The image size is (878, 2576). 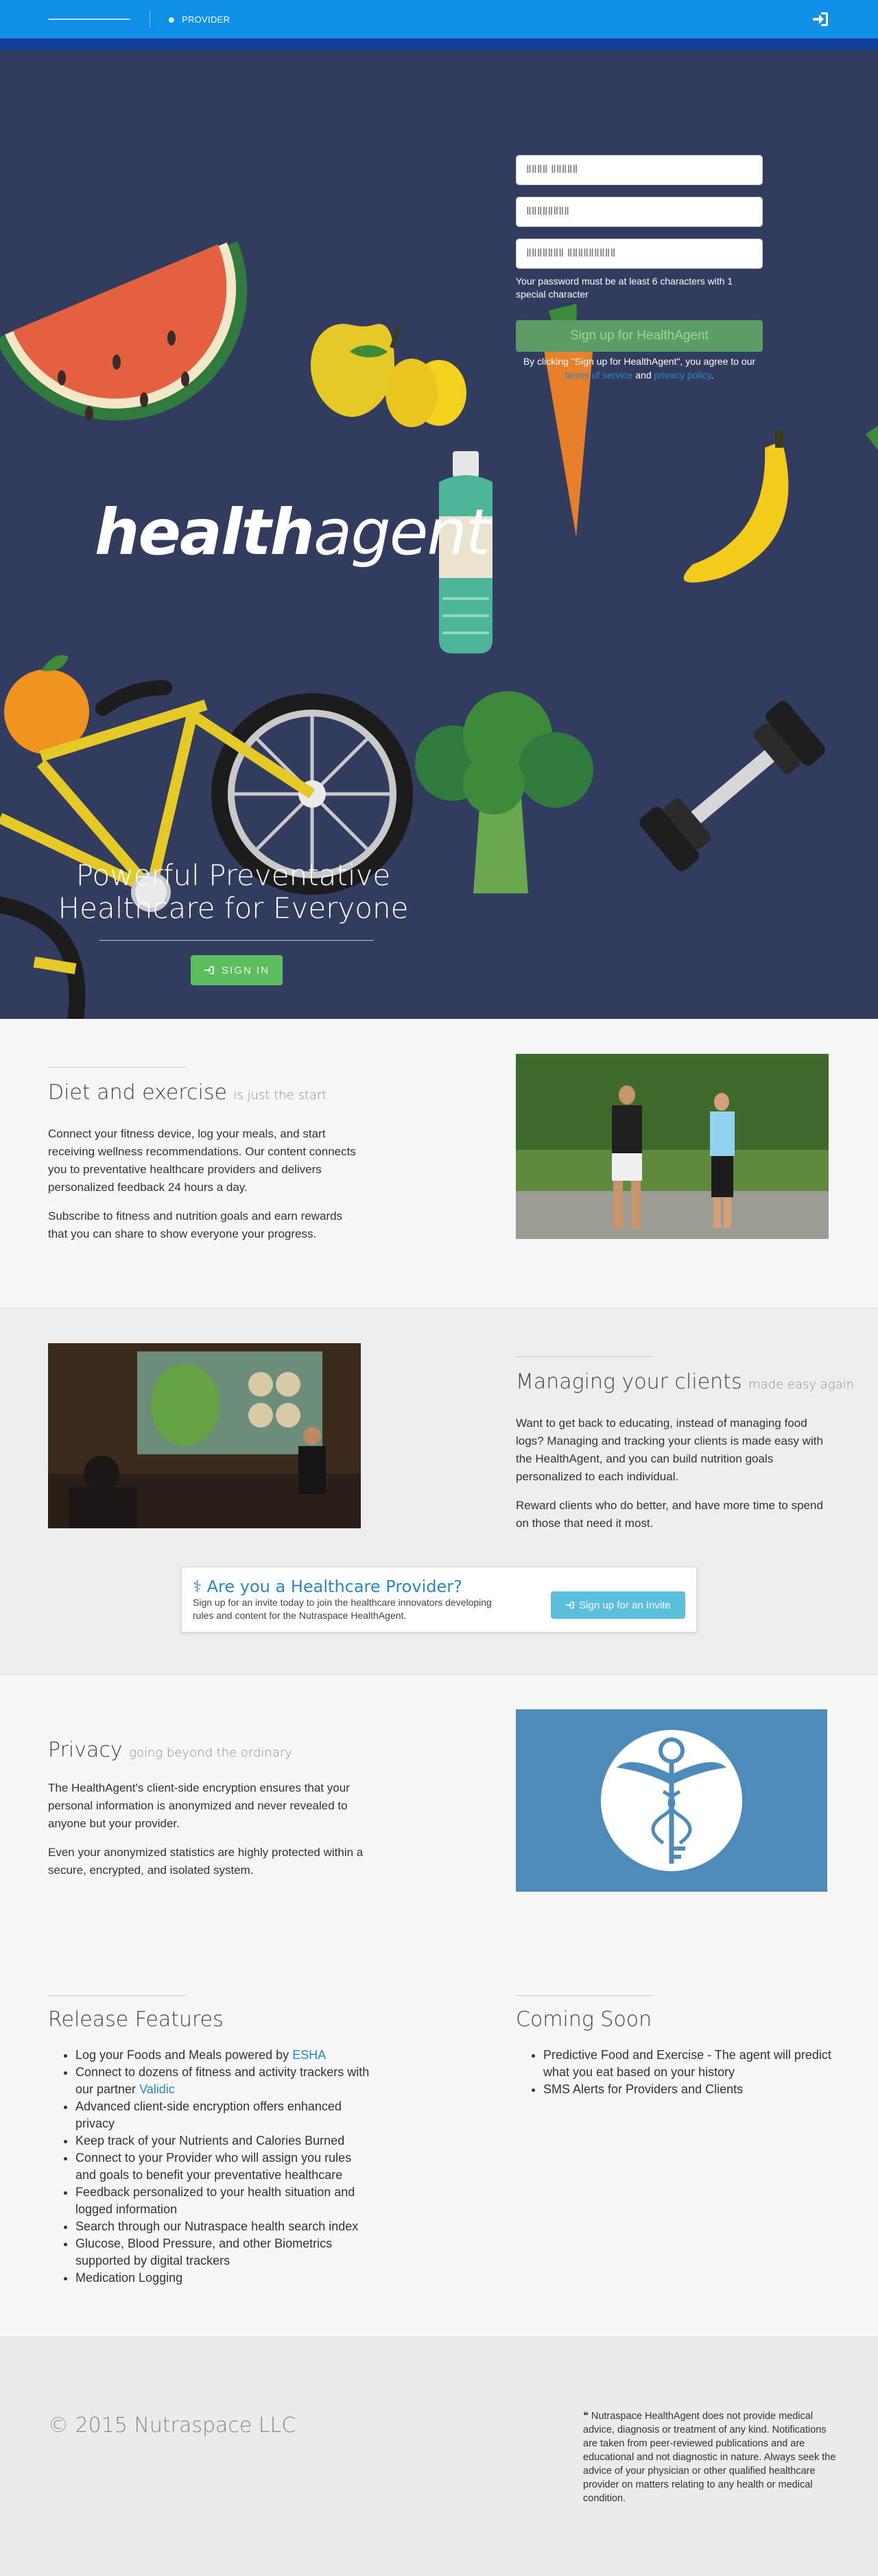 What do you see at coordinates (732, 786) in the screenshot?
I see `dumbbell-illustration` at bounding box center [732, 786].